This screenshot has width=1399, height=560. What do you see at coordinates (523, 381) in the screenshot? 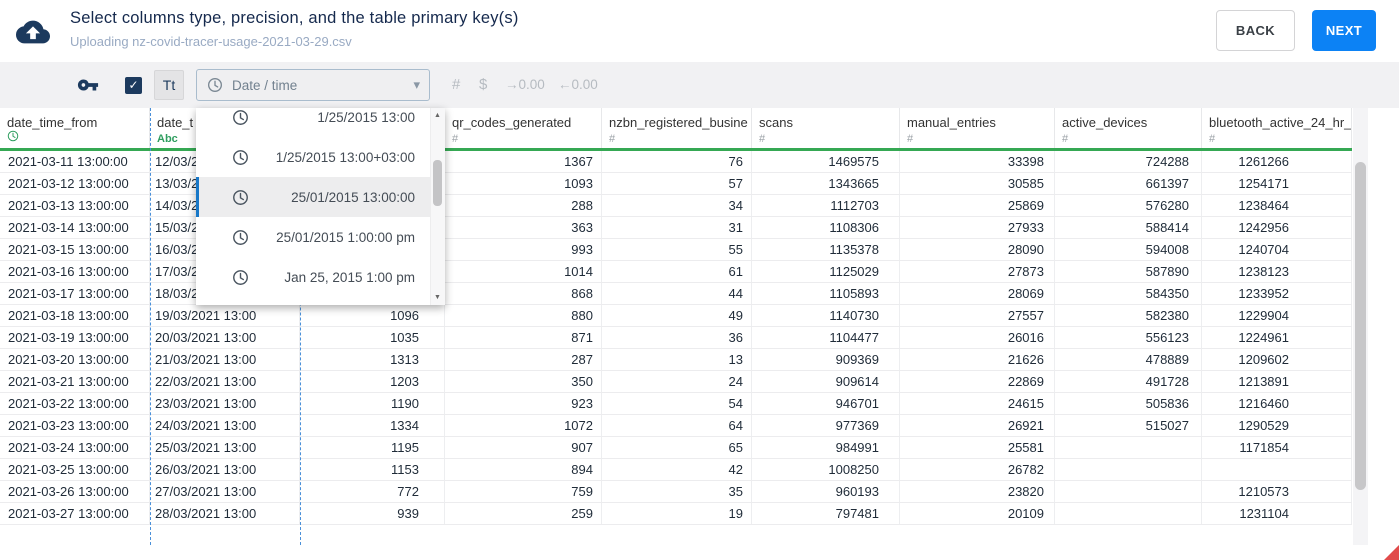
I see `table-cell: 350` at bounding box center [523, 381].